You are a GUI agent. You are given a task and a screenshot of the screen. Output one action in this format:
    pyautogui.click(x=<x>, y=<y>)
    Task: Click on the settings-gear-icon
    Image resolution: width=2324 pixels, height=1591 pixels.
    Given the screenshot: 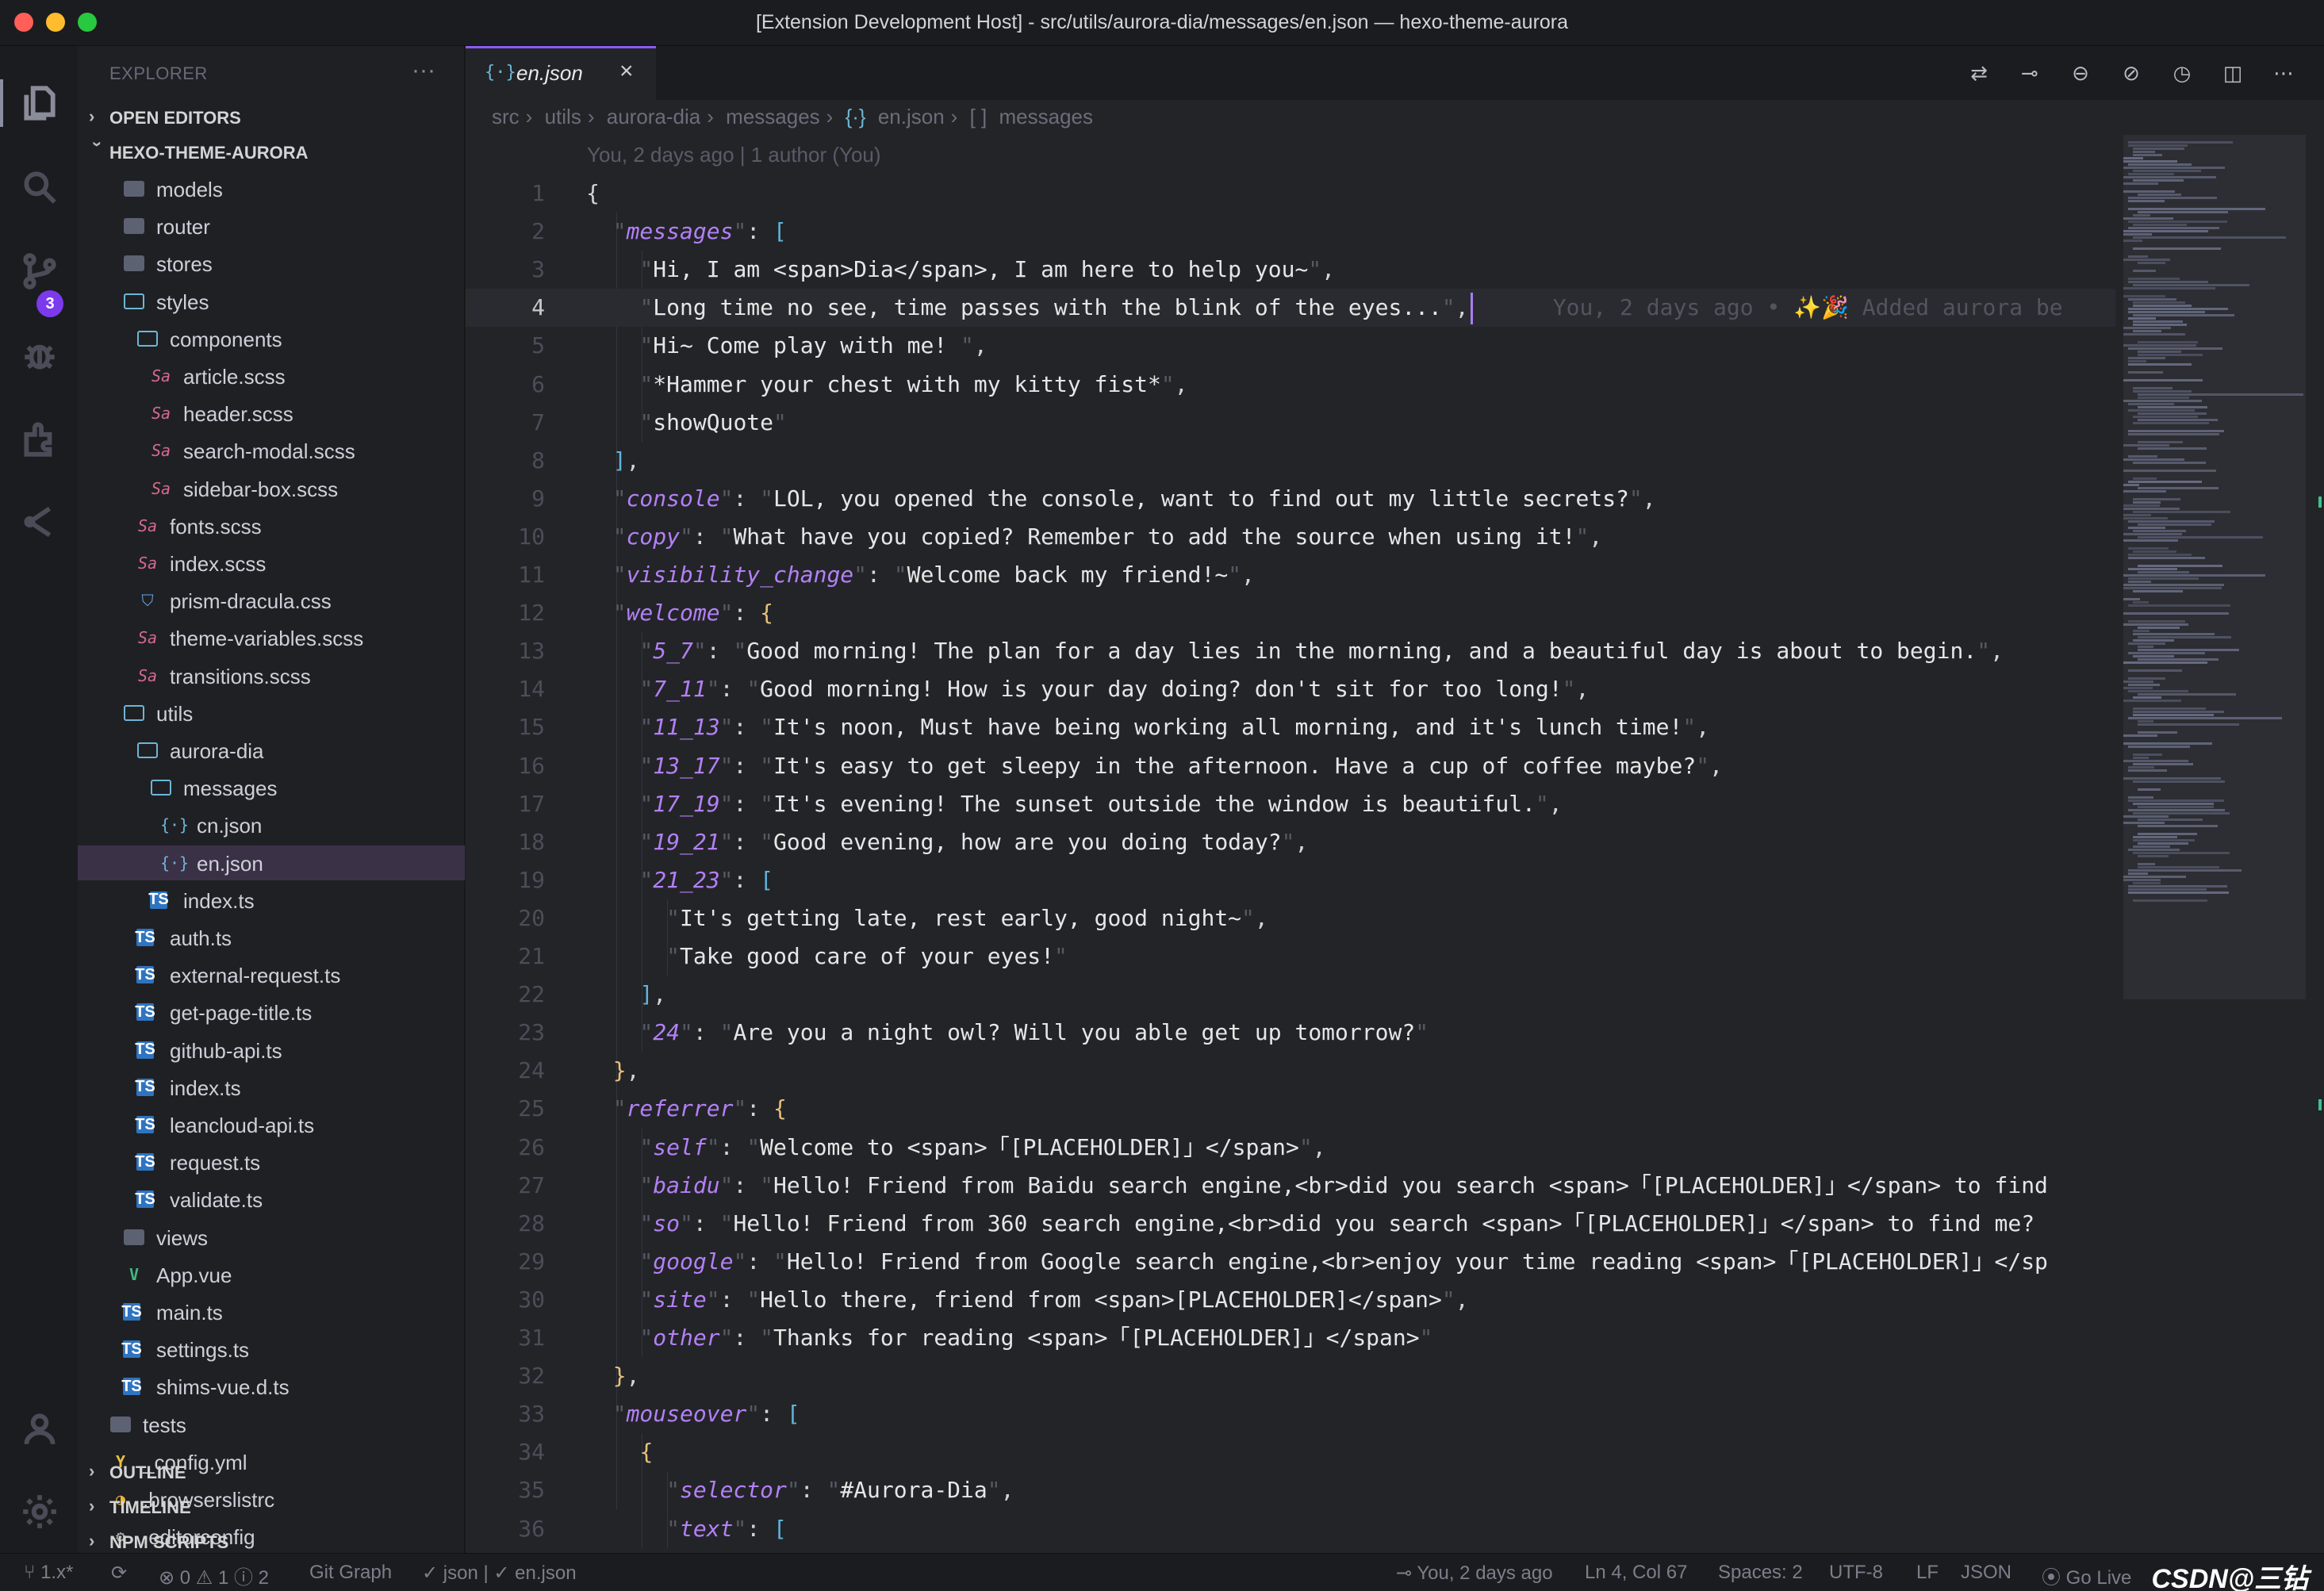 What is the action you would take?
    pyautogui.click(x=39, y=1511)
    